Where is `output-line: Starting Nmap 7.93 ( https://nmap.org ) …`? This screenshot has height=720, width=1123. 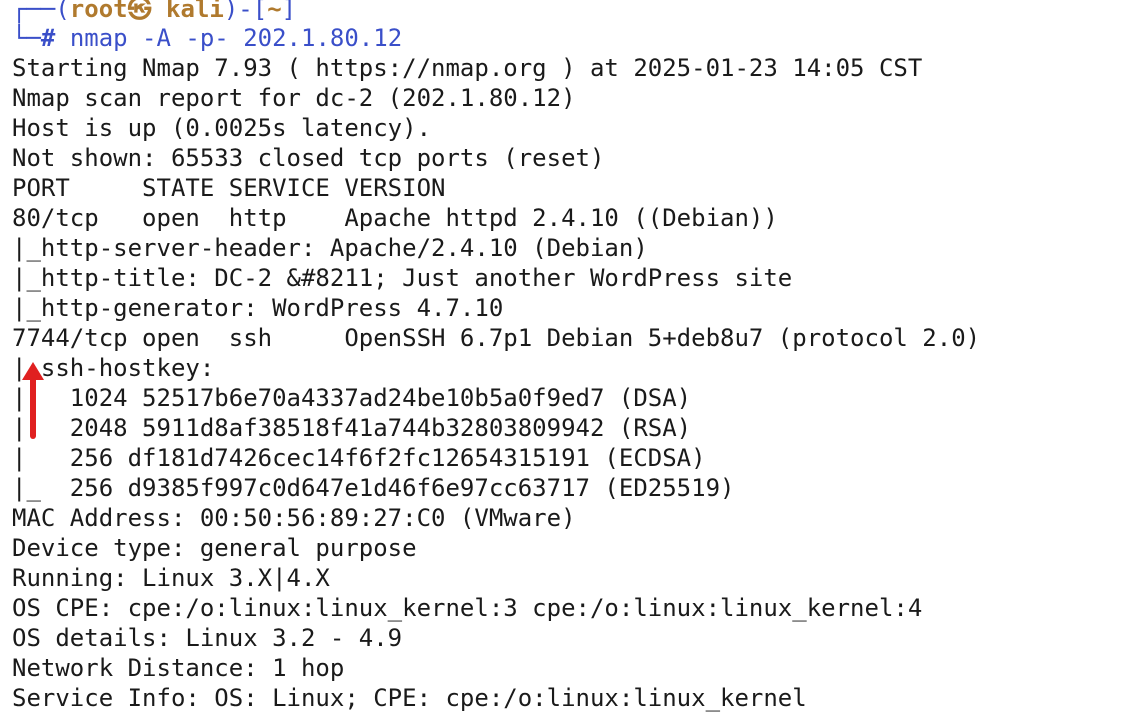 output-line: Starting Nmap 7.93 ( https://nmap.org ) … is located at coordinates (467, 68).